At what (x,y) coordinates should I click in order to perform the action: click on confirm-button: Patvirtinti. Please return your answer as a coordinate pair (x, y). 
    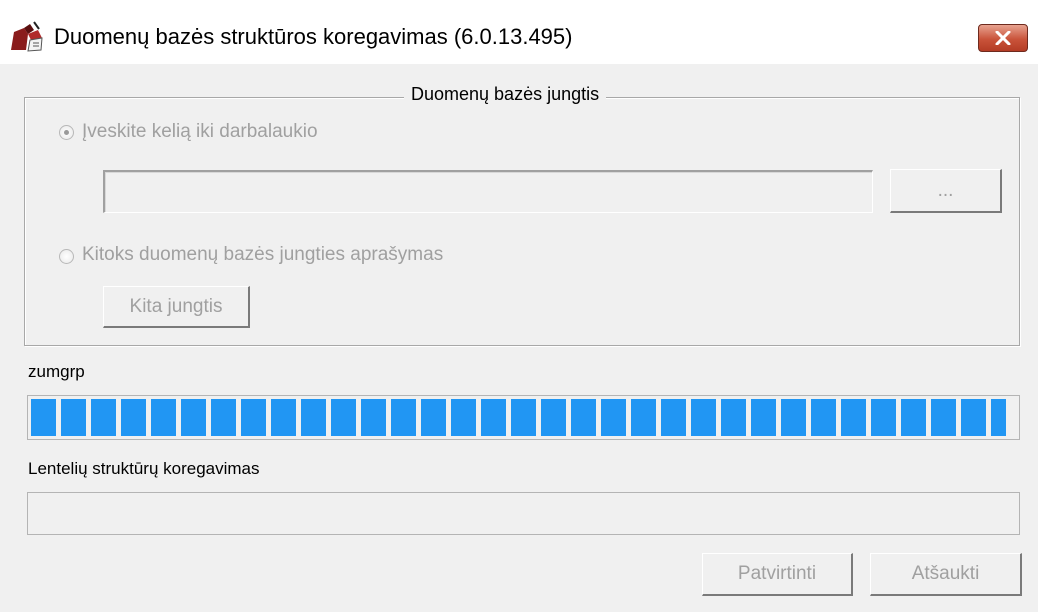
    Looking at the image, I should click on (777, 574).